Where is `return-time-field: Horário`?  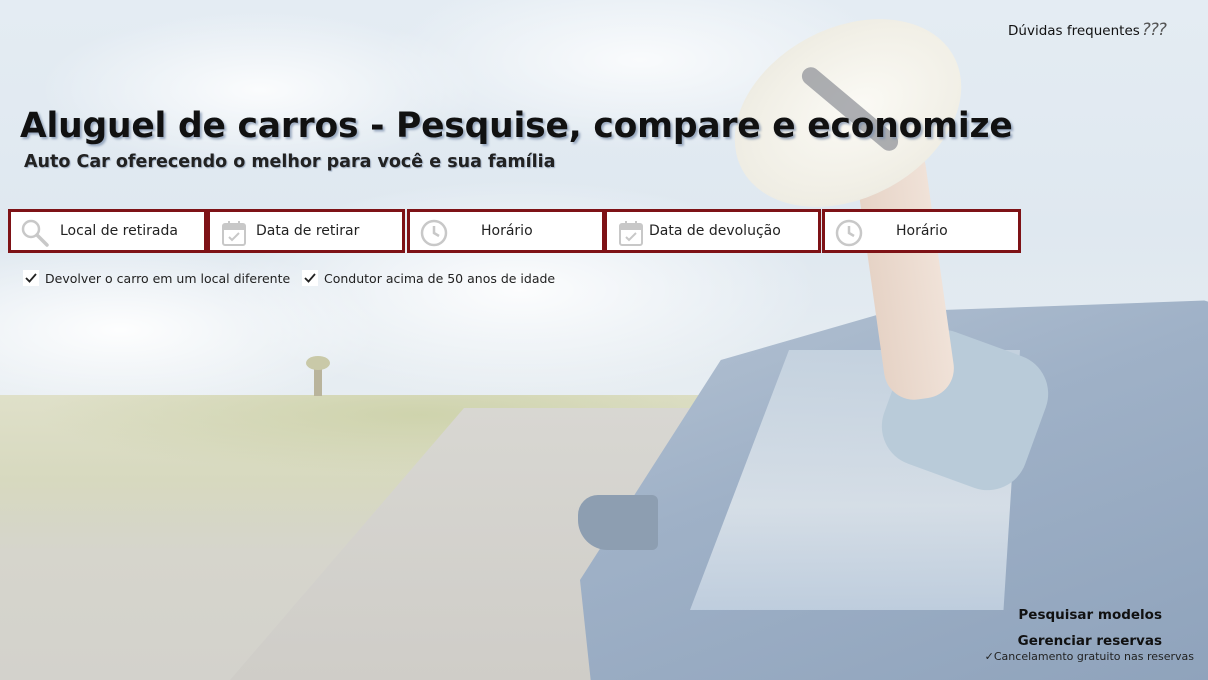 return-time-field: Horário is located at coordinates (921, 231).